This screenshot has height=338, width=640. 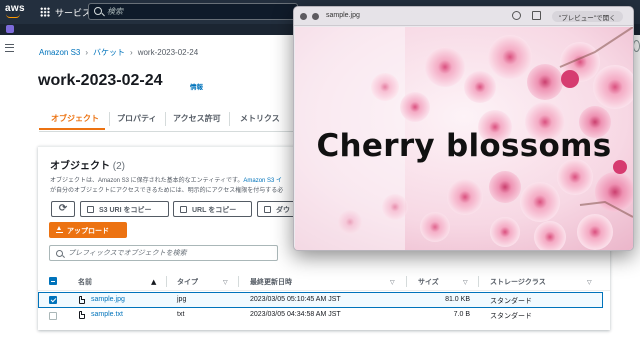 I want to click on objects-heading: オブジェクト (2), so click(x=87, y=164).